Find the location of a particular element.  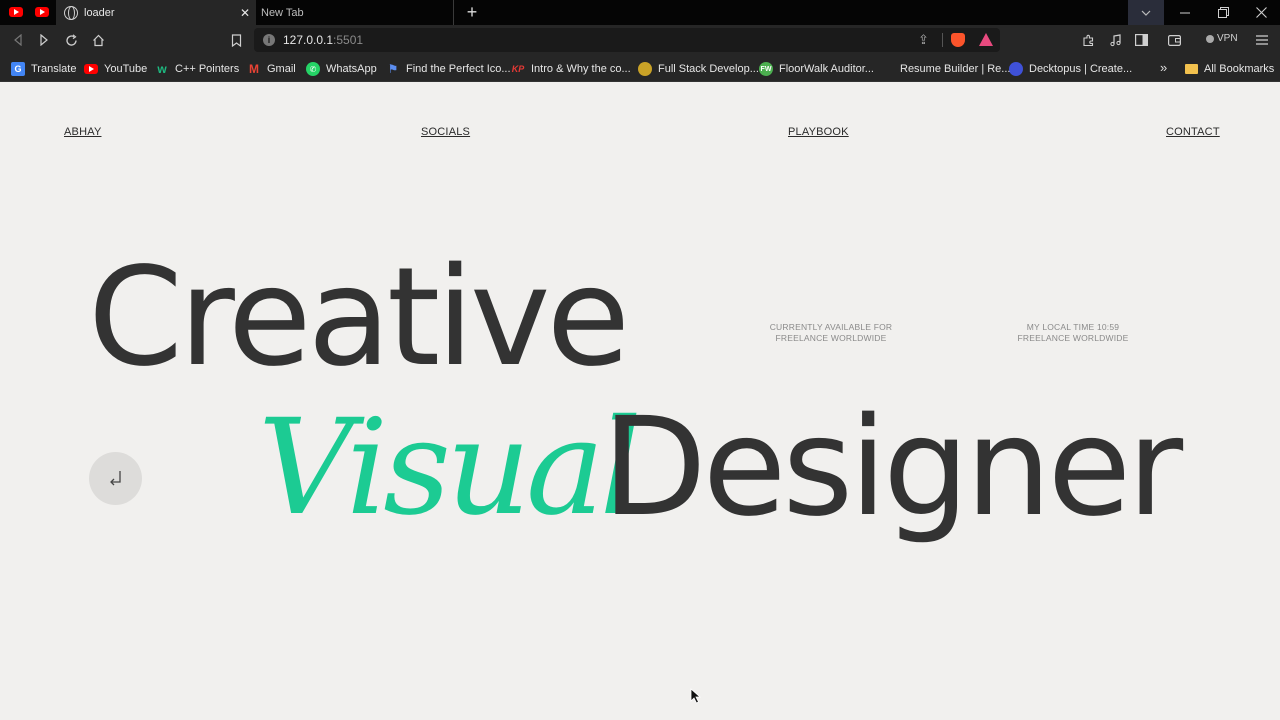

browser-toolbar: i 127.0.0.1:5501 ⇪ VPN is located at coordinates (640, 40).